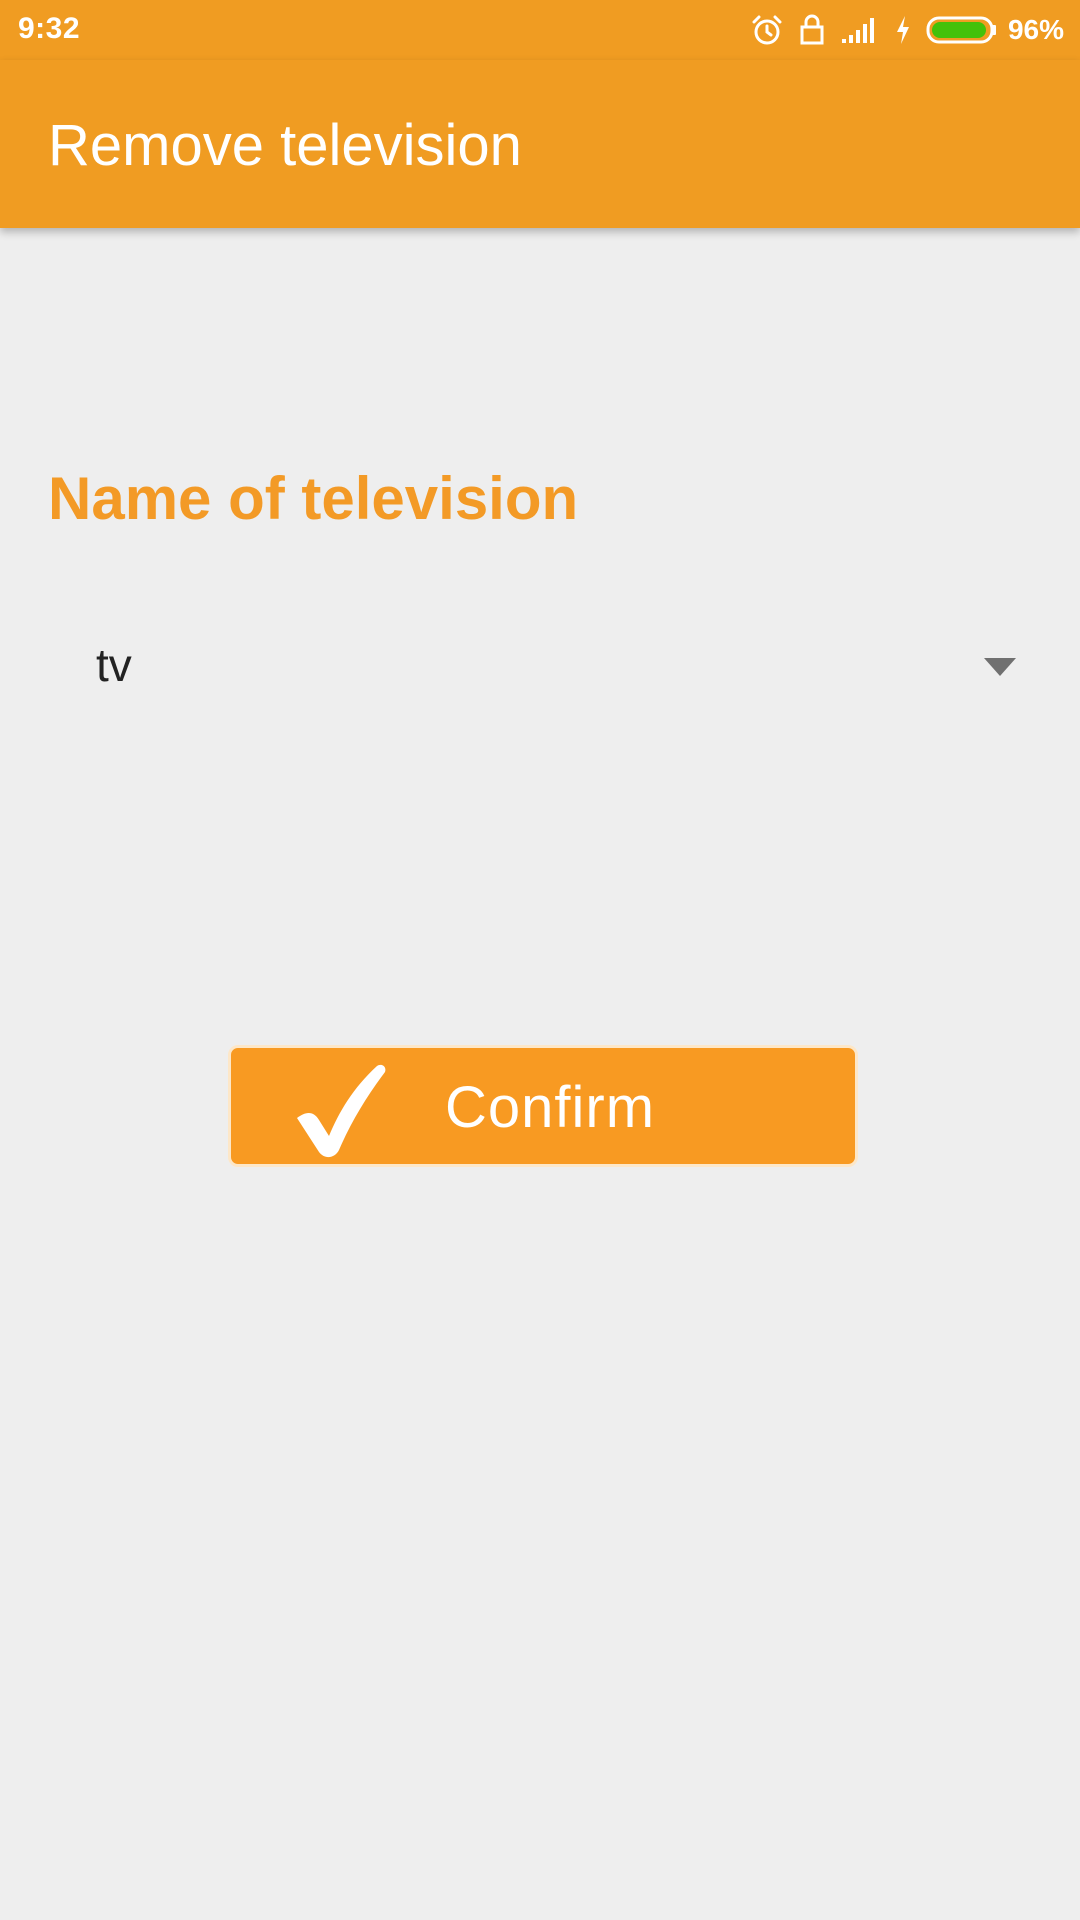  I want to click on lock-icon, so click(812, 30).